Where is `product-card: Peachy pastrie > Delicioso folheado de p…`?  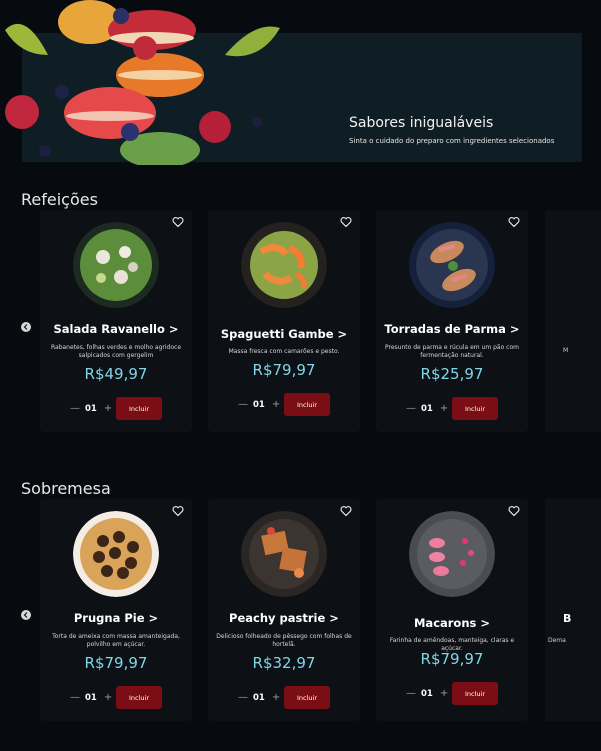 product-card: Peachy pastrie > Delicioso folheado de p… is located at coordinates (284, 610).